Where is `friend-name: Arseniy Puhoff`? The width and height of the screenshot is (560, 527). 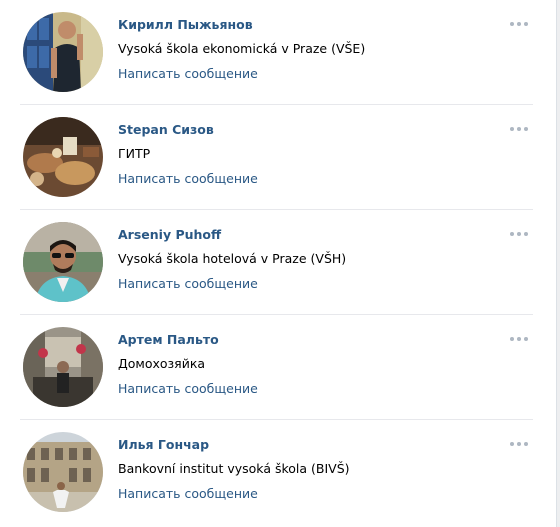 friend-name: Arseniy Puhoff is located at coordinates (169, 234).